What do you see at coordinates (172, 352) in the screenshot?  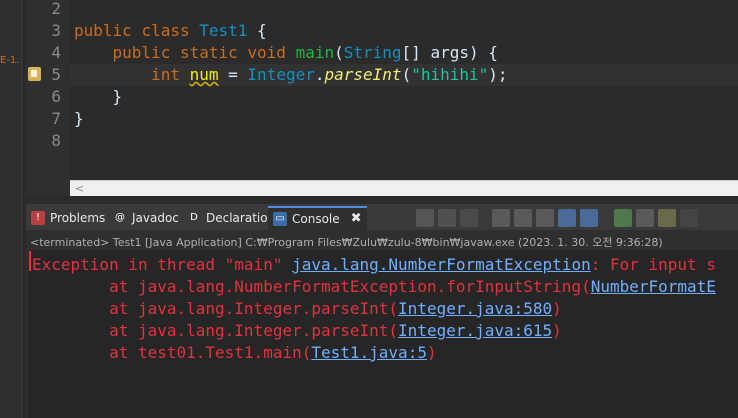 I see `trace-text: at test01.Test1.main(` at bounding box center [172, 352].